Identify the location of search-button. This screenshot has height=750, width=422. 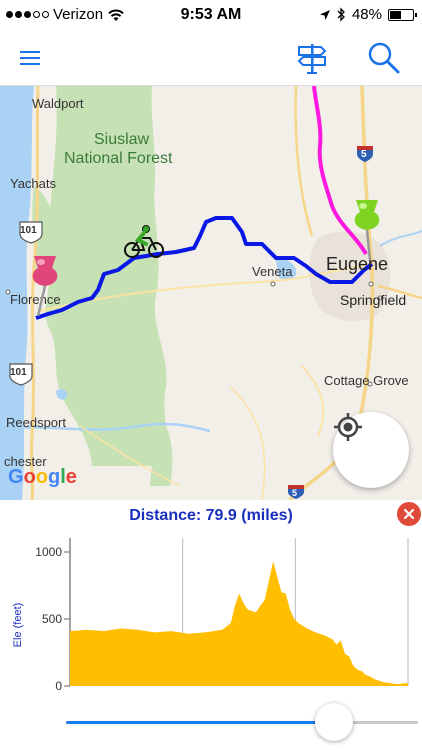
(384, 58).